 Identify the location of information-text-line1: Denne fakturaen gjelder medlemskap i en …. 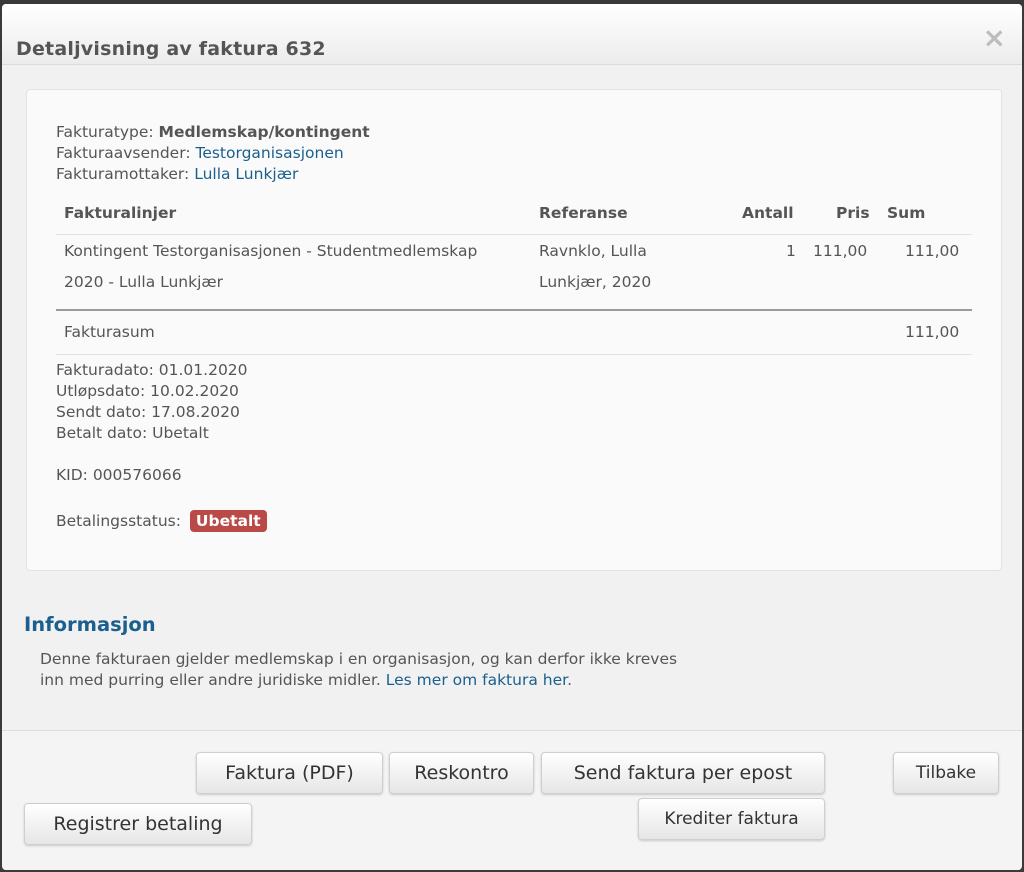
(359, 659).